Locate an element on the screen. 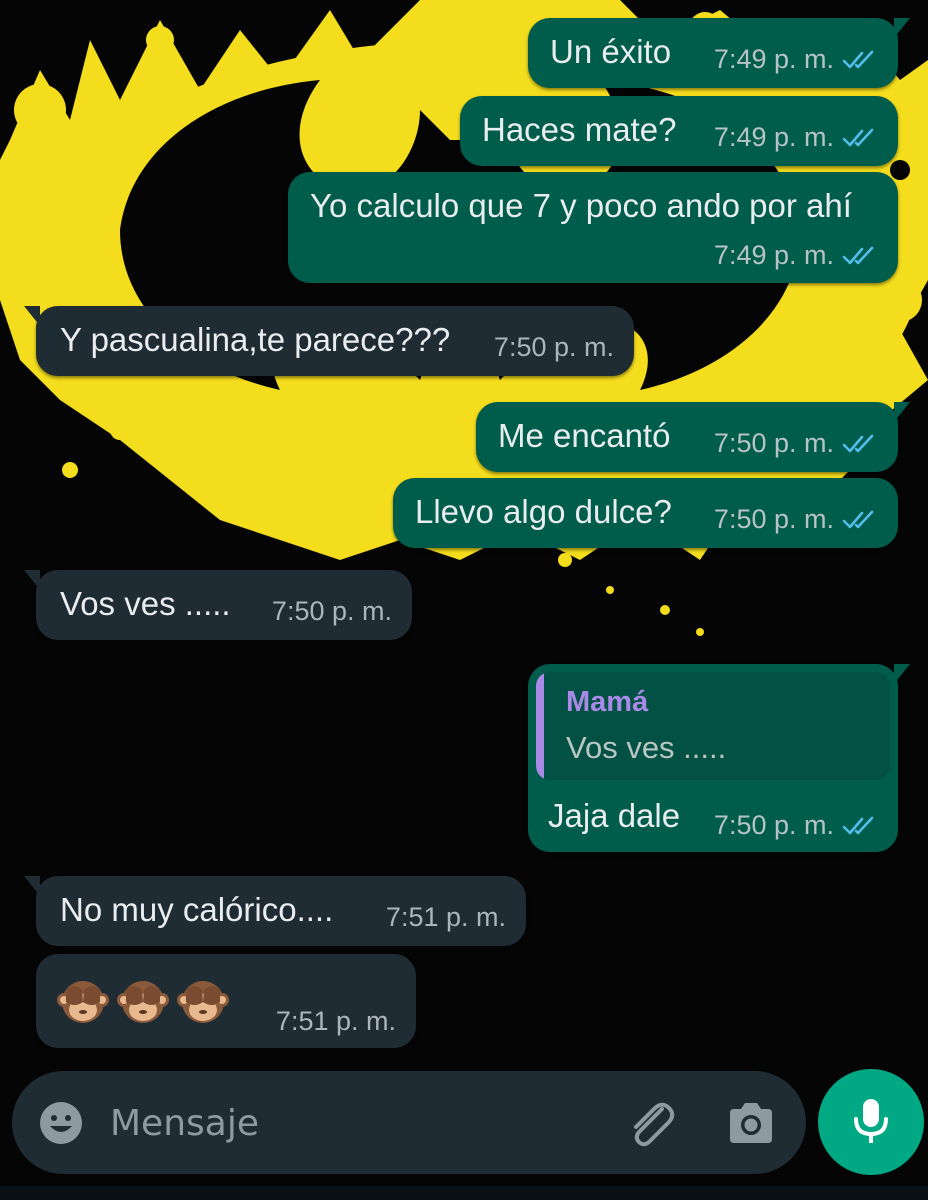 This screenshot has width=928, height=1200. message-incoming-emoji: 7:51 p. m. is located at coordinates (226, 1001).